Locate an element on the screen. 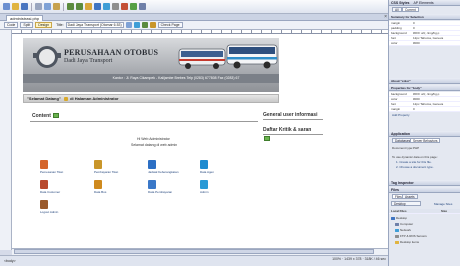 The width and height of the screenshot is (460, 266). tab-current: Current is located at coordinates (410, 9).